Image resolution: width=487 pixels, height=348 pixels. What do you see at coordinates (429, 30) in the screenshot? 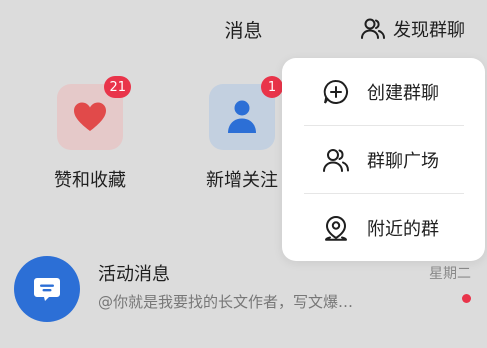
I see `discover-groups-label: 发现群聊` at bounding box center [429, 30].